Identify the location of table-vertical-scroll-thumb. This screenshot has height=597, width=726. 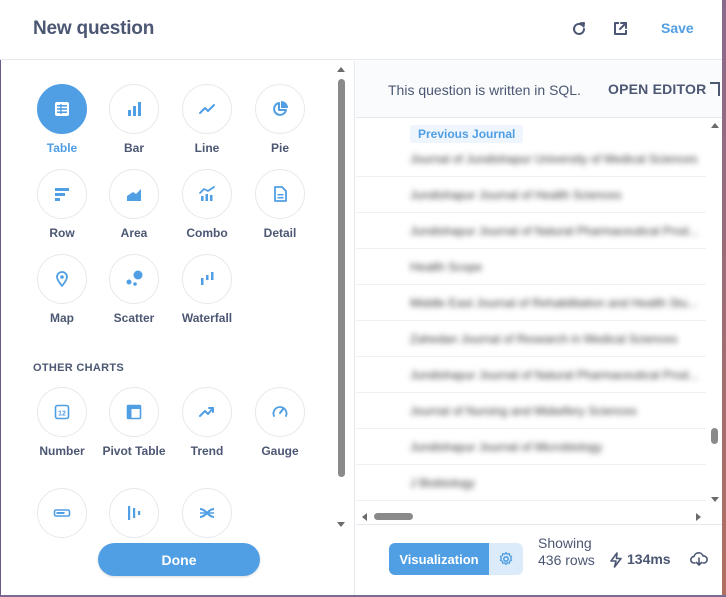
(714, 436).